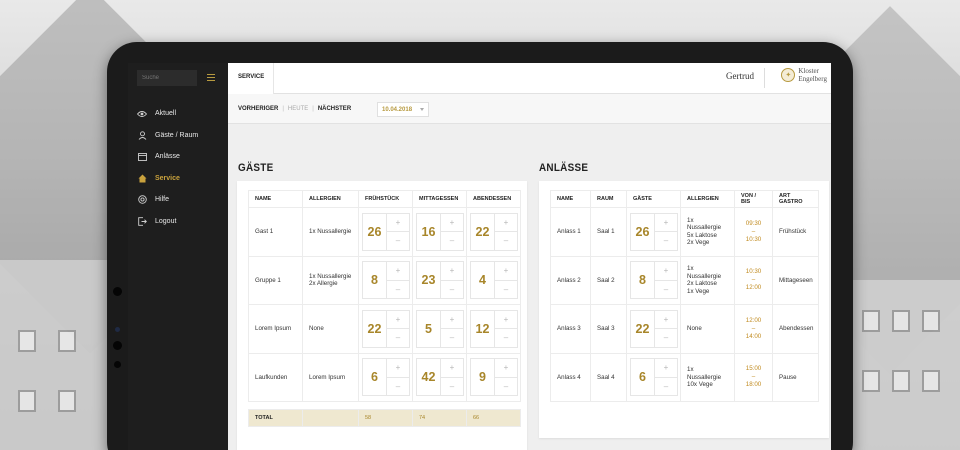 This screenshot has width=960, height=450. What do you see at coordinates (608, 280) in the screenshot?
I see `room-name: Saal 2` at bounding box center [608, 280].